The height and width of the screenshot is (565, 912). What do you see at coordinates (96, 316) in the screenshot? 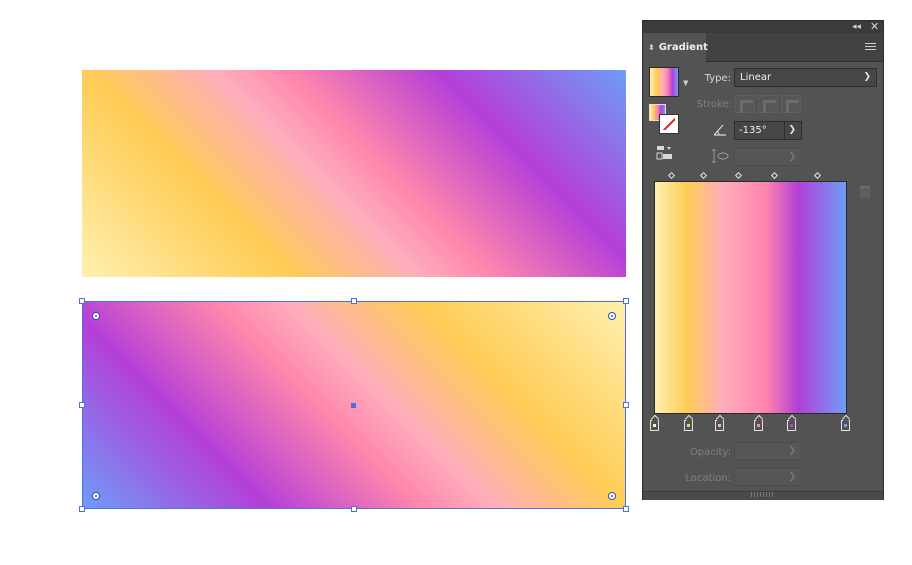
I see `live-corner-widget-top-left` at bounding box center [96, 316].